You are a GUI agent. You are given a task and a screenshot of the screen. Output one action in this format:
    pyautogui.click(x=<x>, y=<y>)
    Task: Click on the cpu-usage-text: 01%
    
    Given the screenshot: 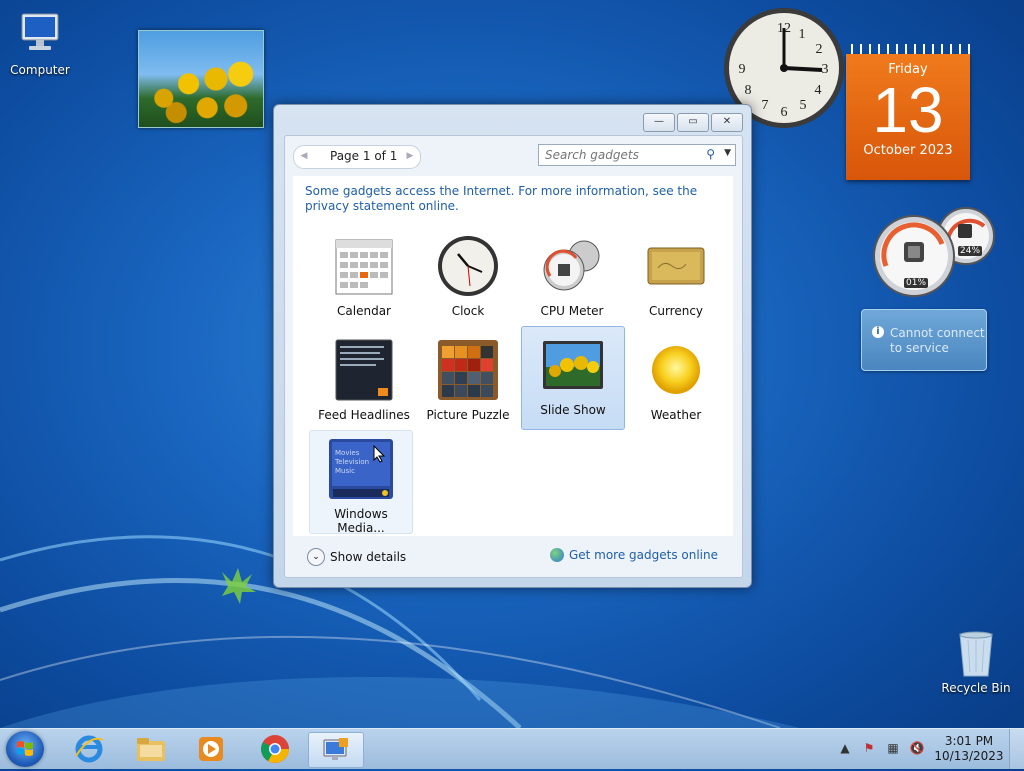 What is the action you would take?
    pyautogui.click(x=916, y=283)
    